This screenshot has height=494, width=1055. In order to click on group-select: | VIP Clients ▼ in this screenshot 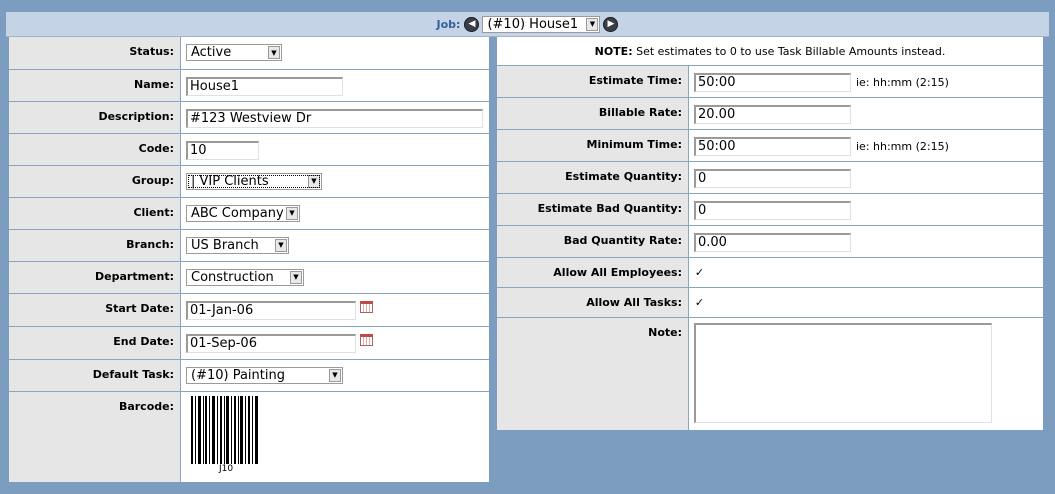, I will do `click(254, 181)`.